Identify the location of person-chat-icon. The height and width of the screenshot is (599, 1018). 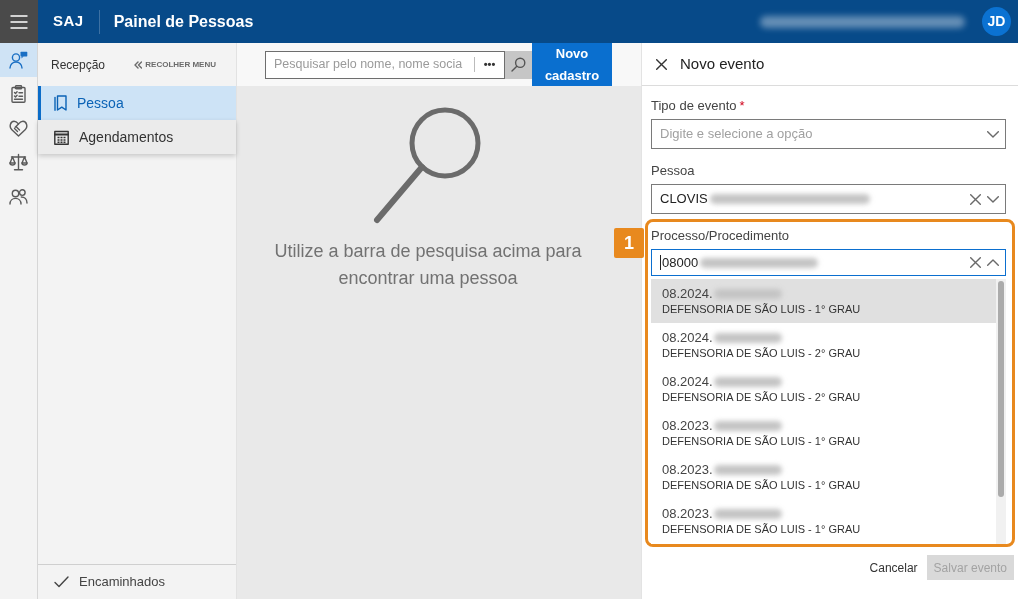
(18, 60).